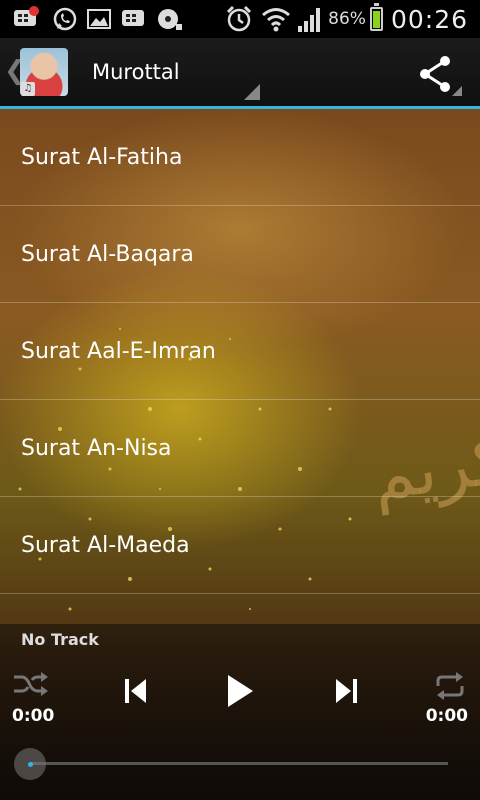 The image size is (480, 800). What do you see at coordinates (457, 91) in the screenshot?
I see `overflow-indicator-icon` at bounding box center [457, 91].